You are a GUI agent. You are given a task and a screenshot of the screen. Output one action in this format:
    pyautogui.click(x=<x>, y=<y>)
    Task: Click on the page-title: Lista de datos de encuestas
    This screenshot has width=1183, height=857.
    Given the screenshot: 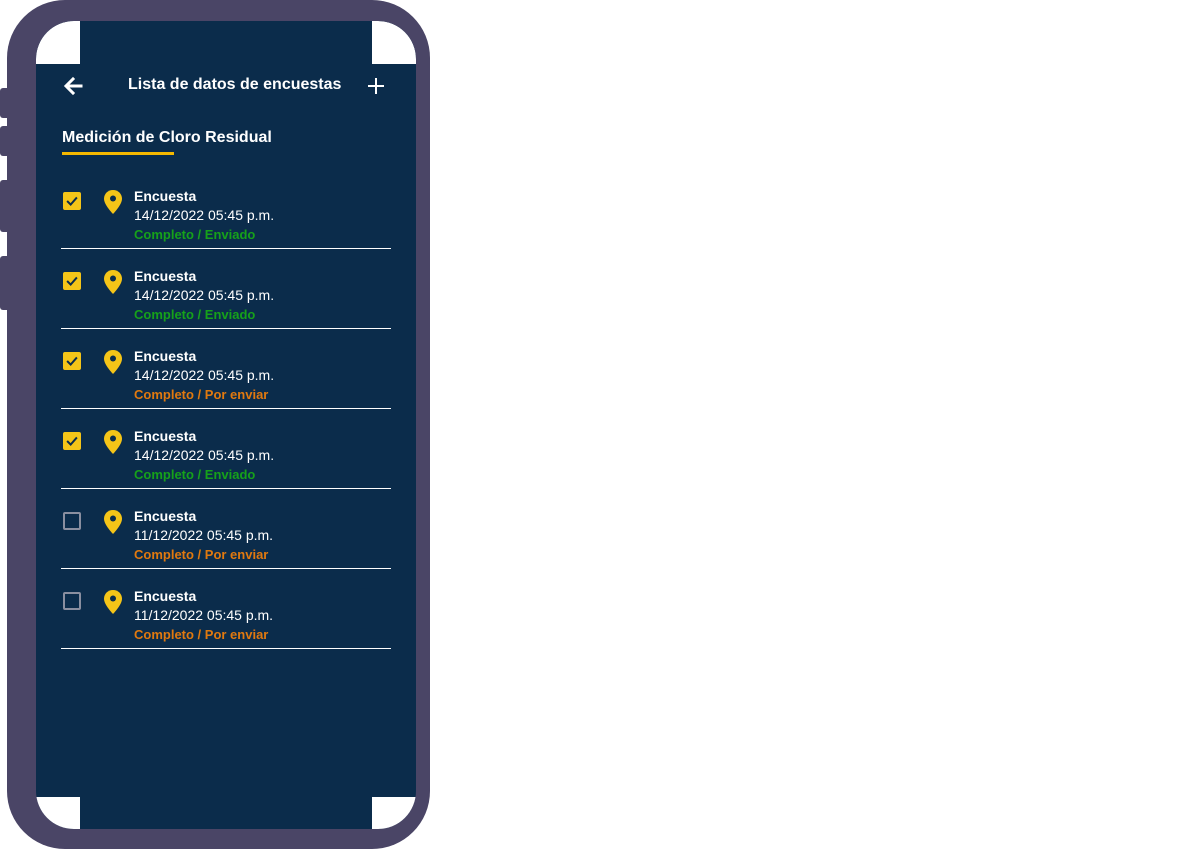 What is the action you would take?
    pyautogui.click(x=235, y=84)
    